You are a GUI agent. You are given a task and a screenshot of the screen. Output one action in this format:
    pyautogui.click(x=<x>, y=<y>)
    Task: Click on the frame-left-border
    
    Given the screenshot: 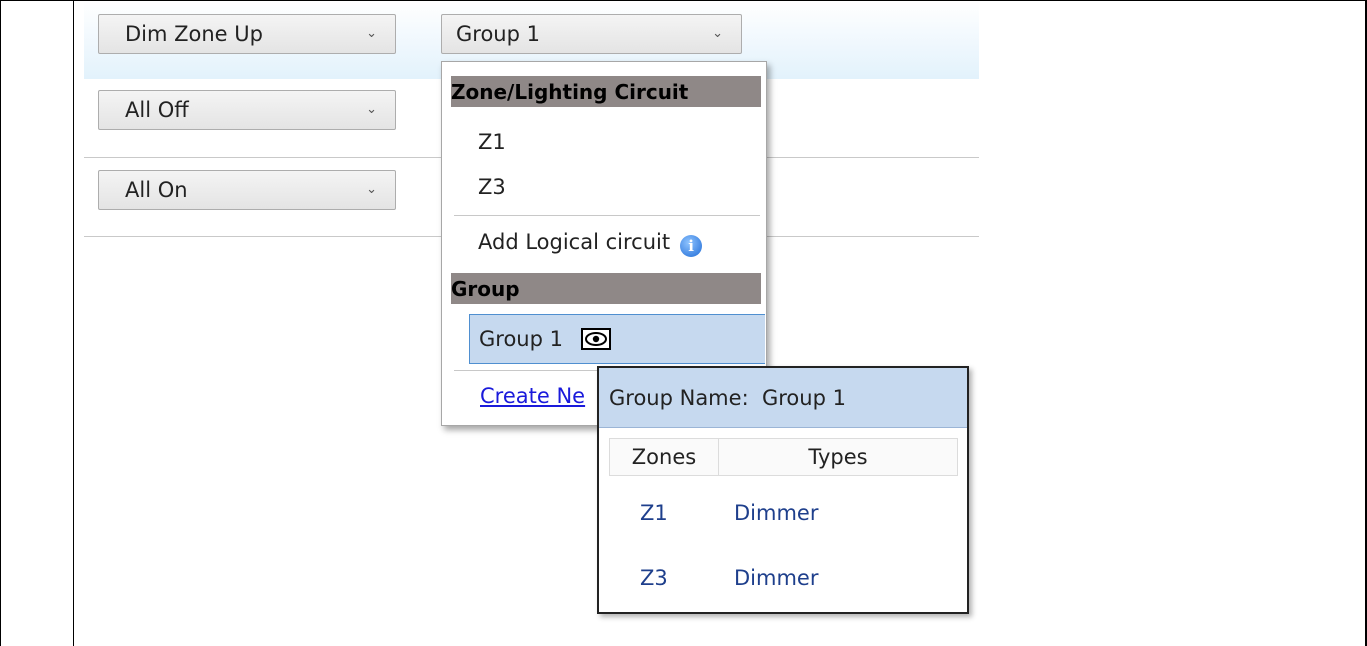 What is the action you would take?
    pyautogui.click(x=0, y=323)
    